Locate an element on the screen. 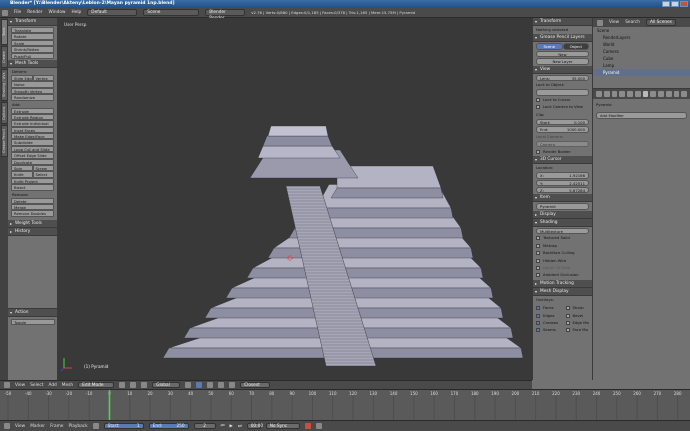 This screenshot has width=690, height=431. end-frame-field: End: 250 is located at coordinates (168, 426).